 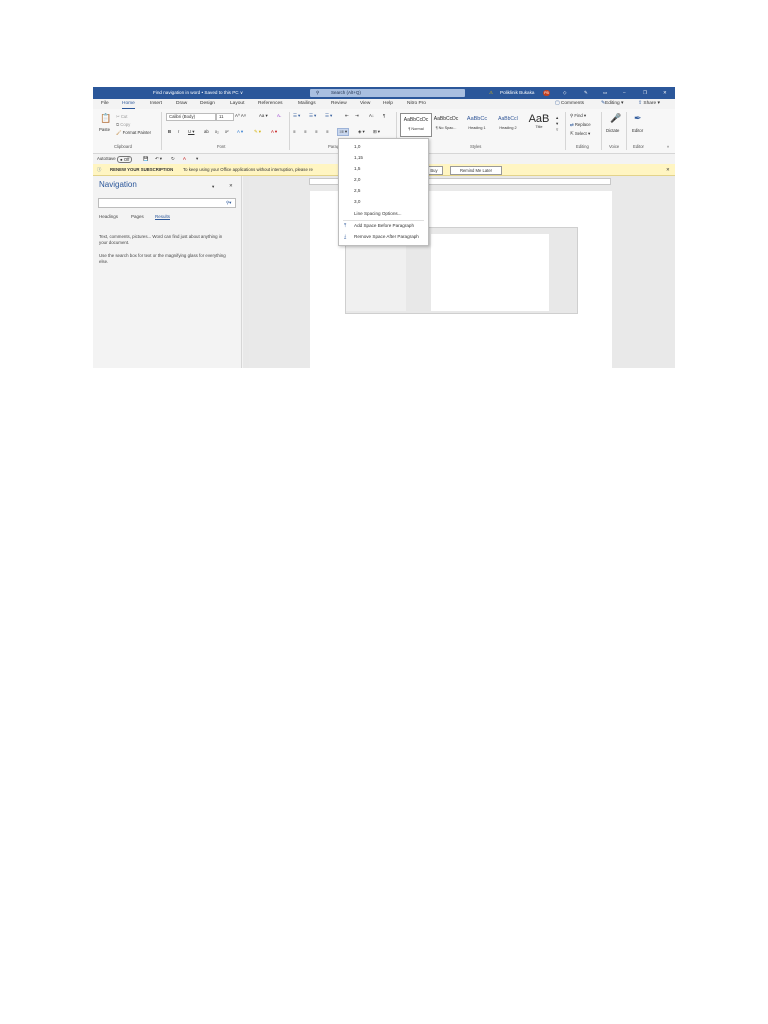 I want to click on comments-button: ▢ Comments, so click(x=569, y=104).